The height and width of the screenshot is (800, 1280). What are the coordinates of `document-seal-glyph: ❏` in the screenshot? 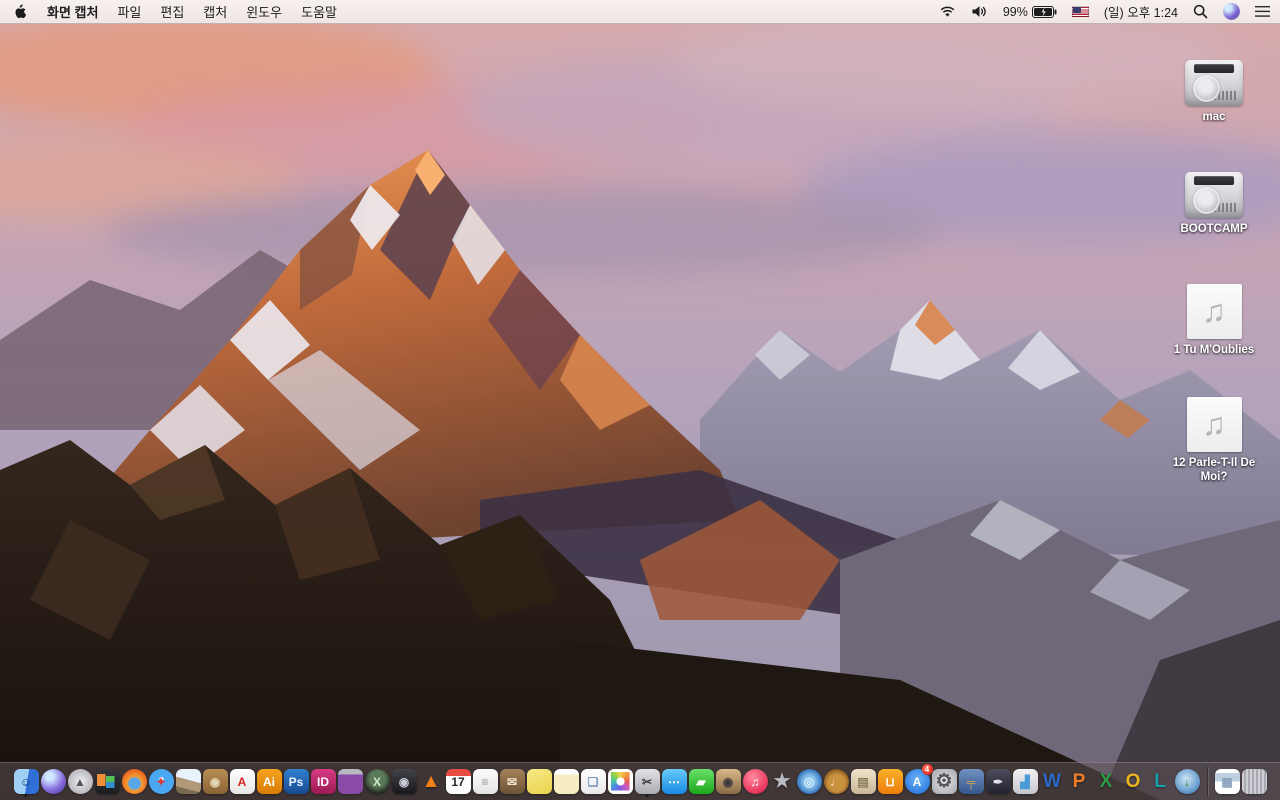 It's located at (593, 781).